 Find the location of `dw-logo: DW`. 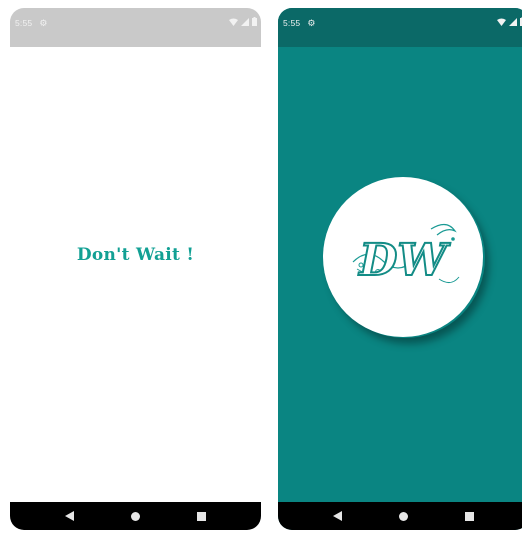

dw-logo: DW is located at coordinates (406, 255).